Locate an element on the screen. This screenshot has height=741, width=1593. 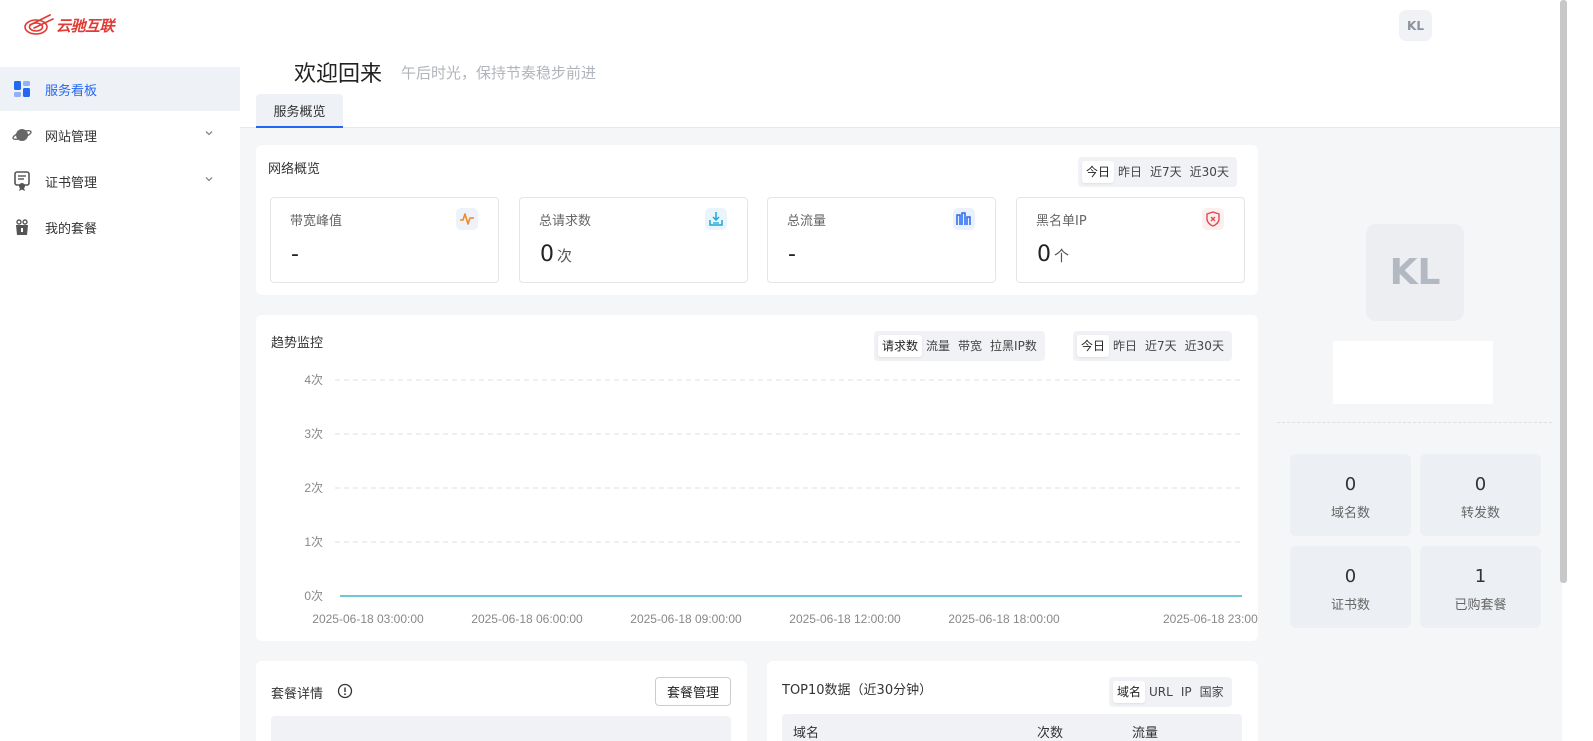
stat-value: 0个 is located at coordinates (1053, 254).